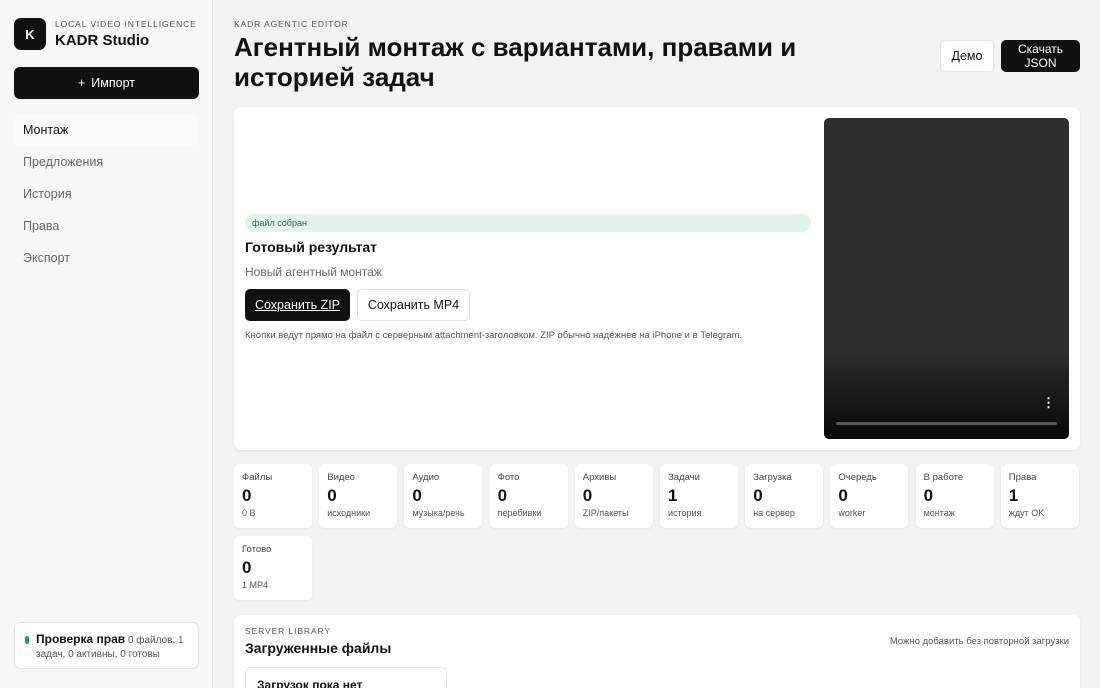 The image size is (1100, 688). What do you see at coordinates (438, 513) in the screenshot?
I see `stat-sub: музыка/речь` at bounding box center [438, 513].